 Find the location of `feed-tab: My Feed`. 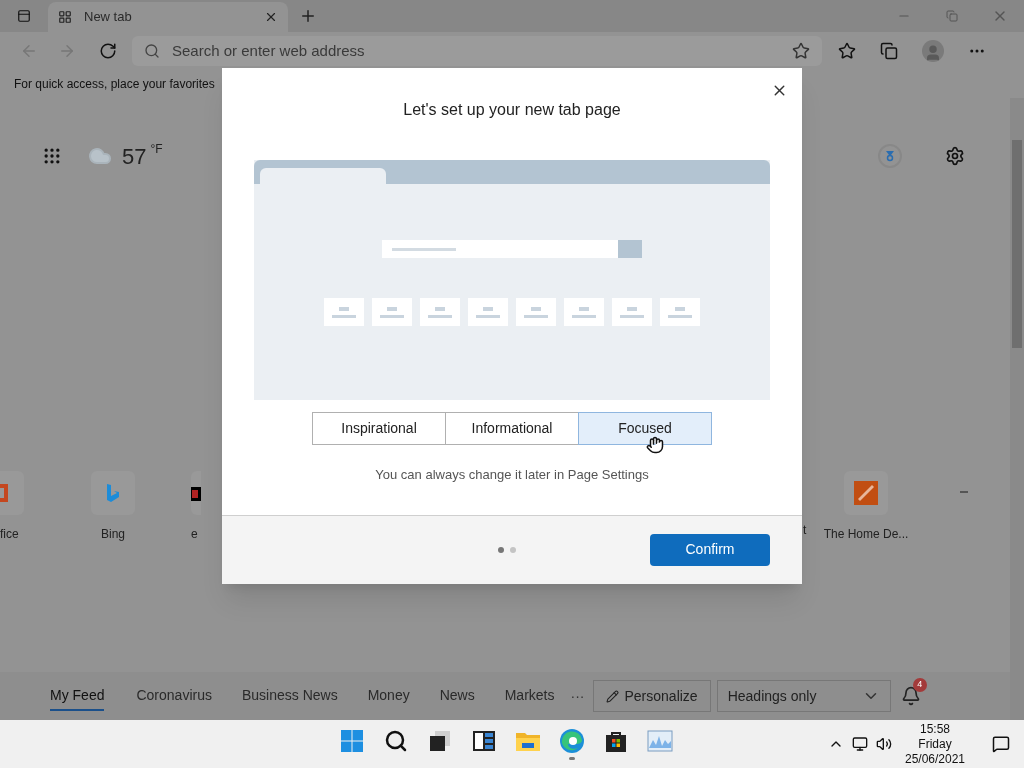

feed-tab: My Feed is located at coordinates (77, 696).